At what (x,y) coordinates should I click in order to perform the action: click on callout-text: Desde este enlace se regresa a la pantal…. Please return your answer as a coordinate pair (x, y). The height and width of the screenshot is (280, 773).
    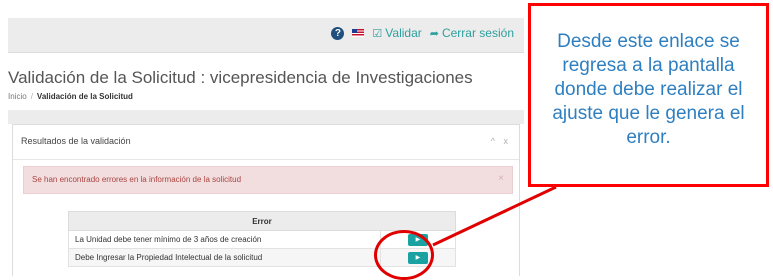
    Looking at the image, I should click on (648, 89).